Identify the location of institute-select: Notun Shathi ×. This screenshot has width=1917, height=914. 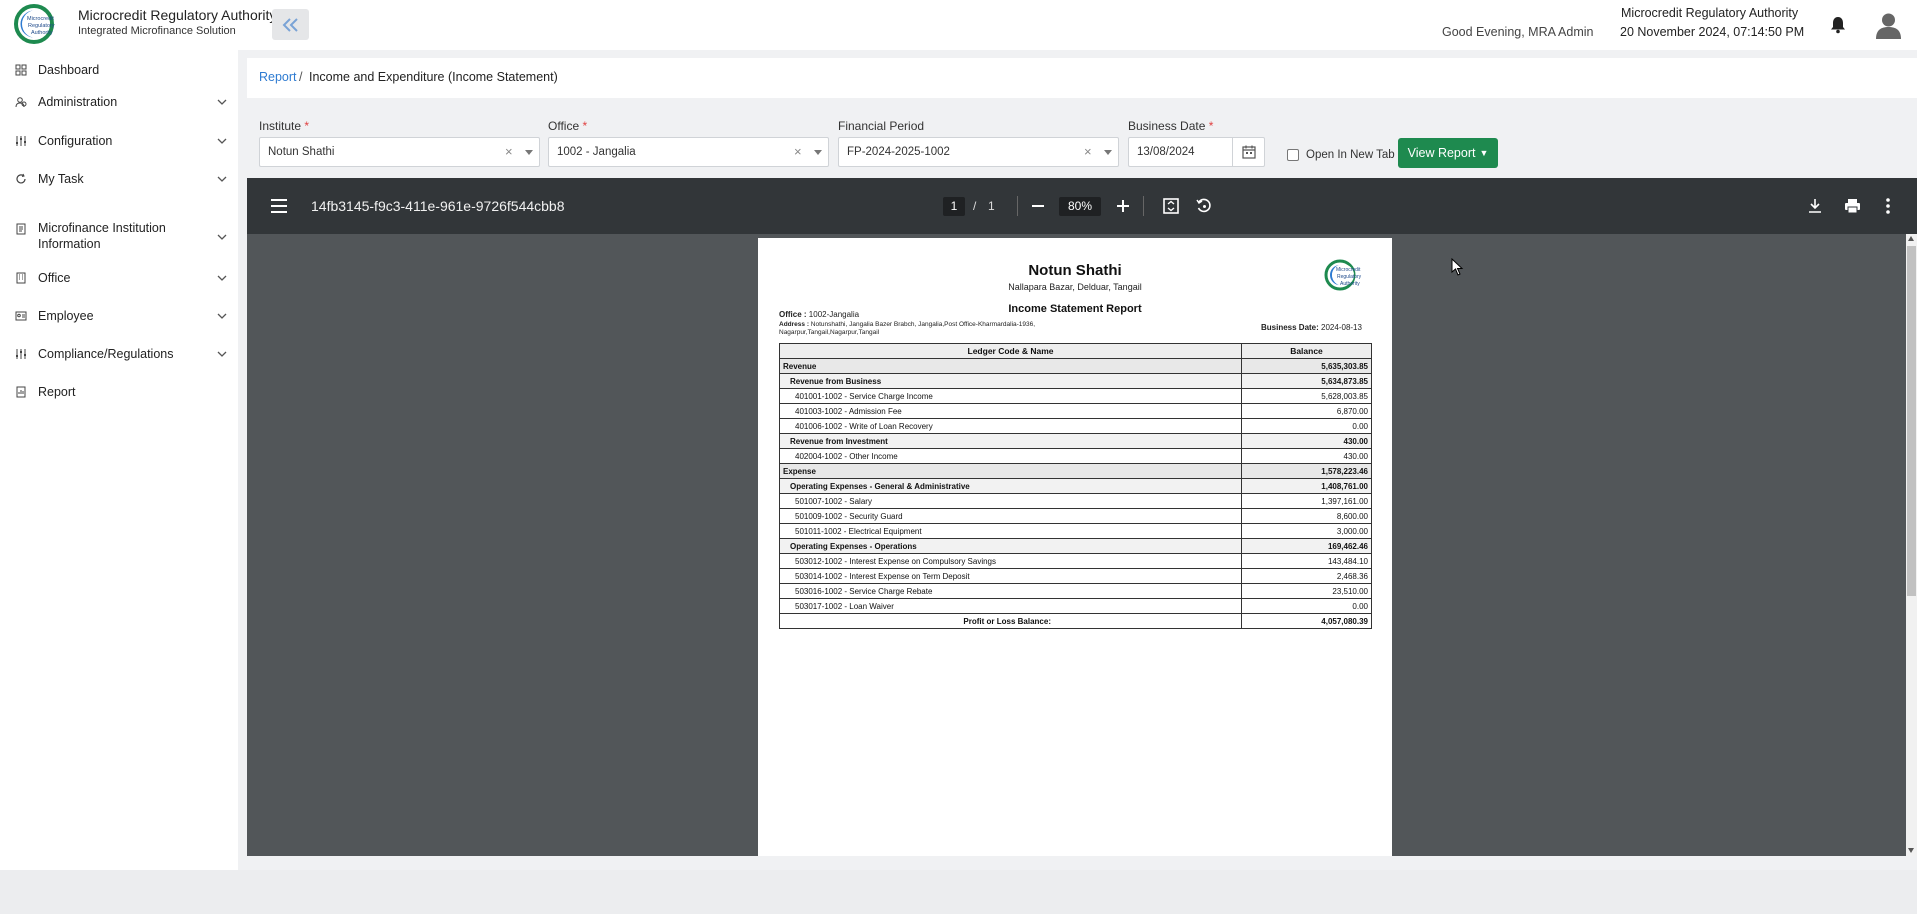
(399, 152).